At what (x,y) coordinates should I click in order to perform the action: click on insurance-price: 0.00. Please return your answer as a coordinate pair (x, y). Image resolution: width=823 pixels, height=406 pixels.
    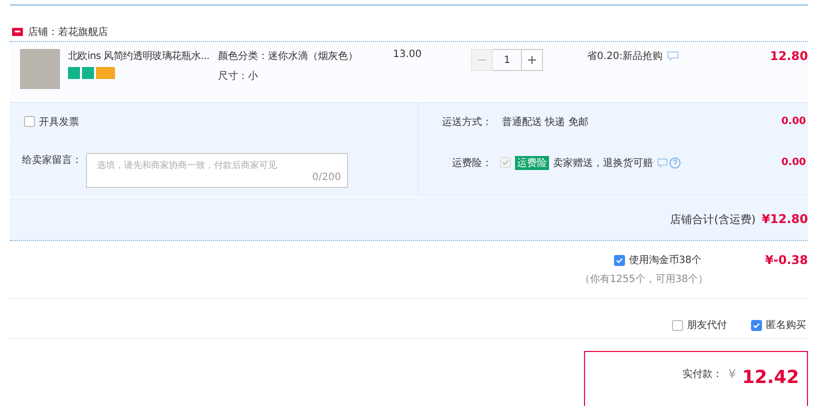
    Looking at the image, I should click on (793, 162).